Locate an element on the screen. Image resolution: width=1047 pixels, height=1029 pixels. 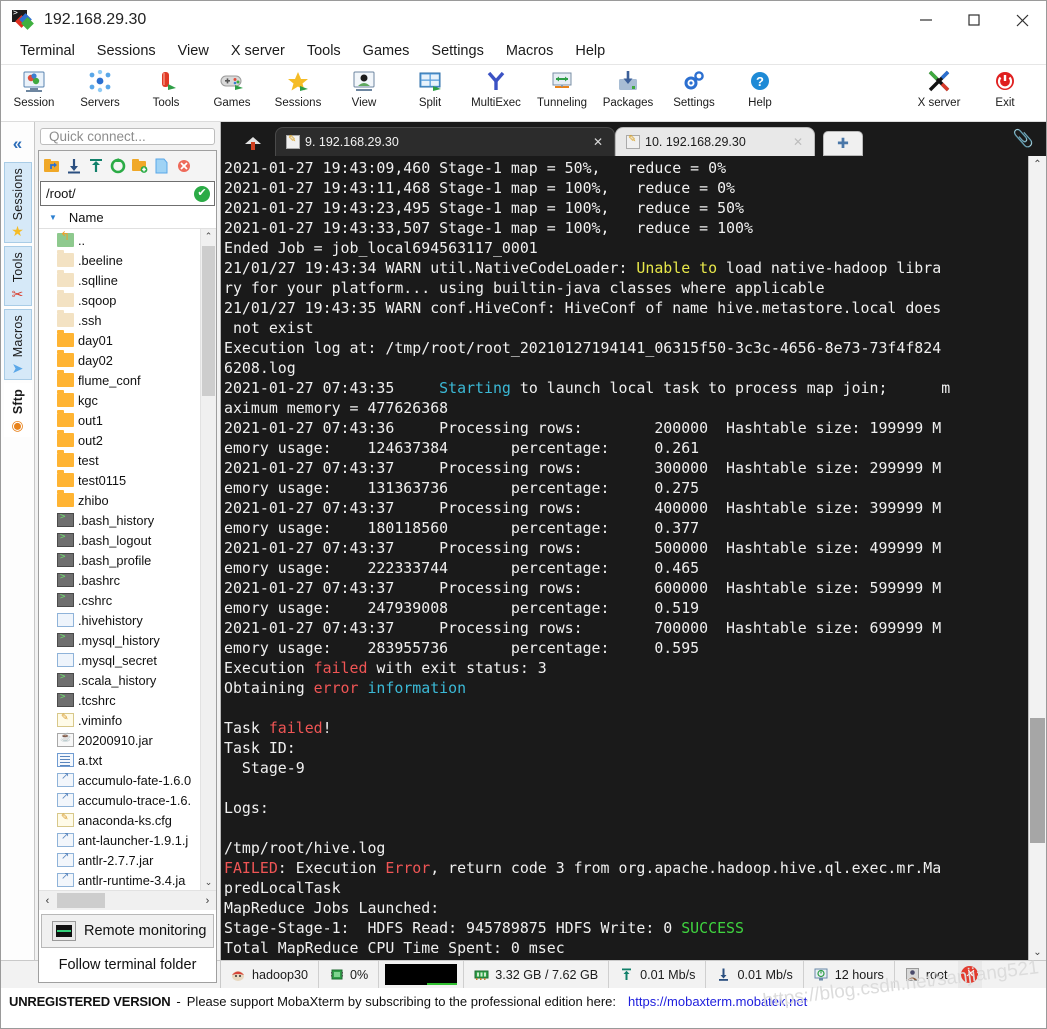
file-list-item: .cshrc is located at coordinates (119, 600).